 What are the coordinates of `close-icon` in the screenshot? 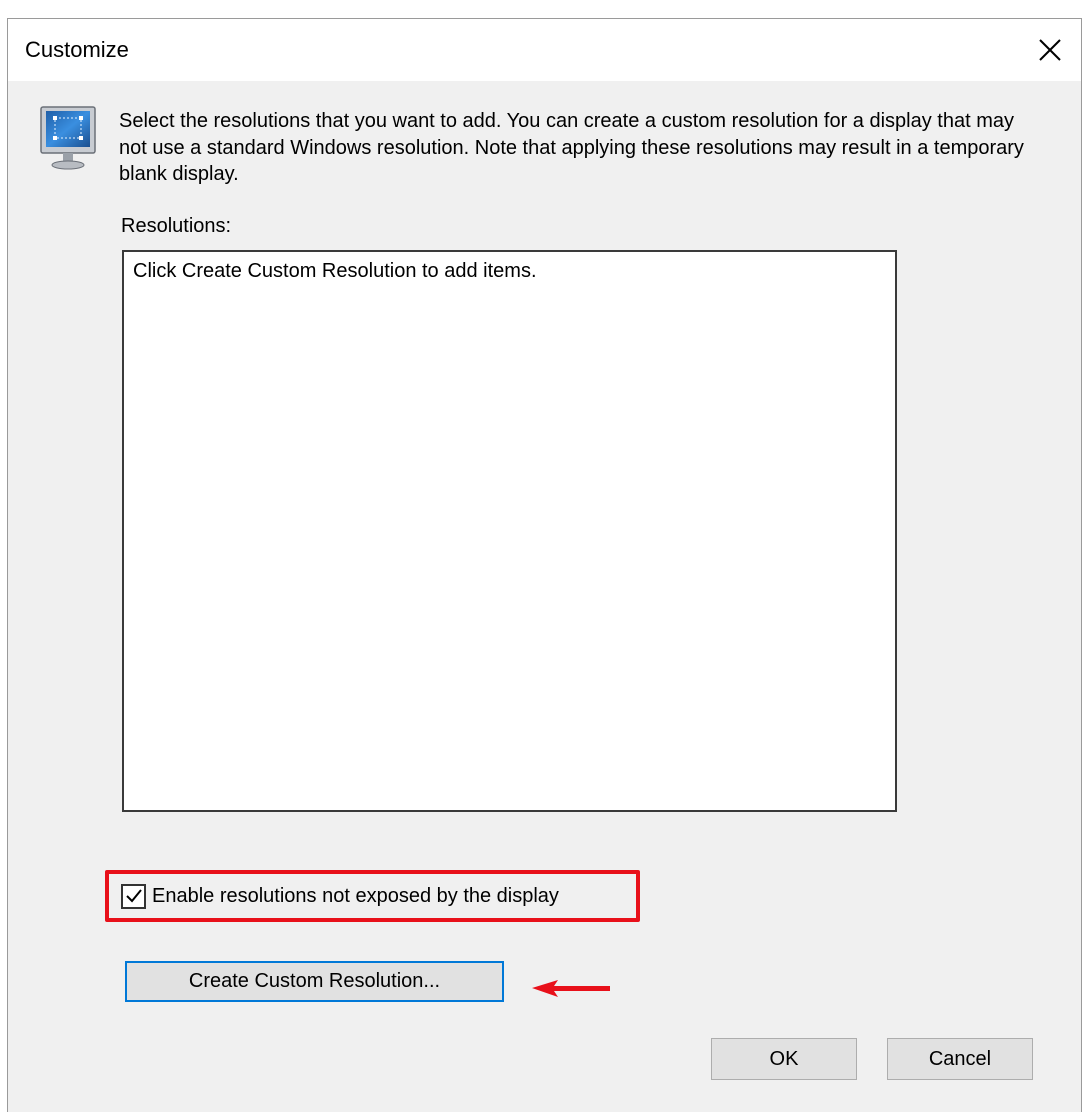 It's located at (1050, 50).